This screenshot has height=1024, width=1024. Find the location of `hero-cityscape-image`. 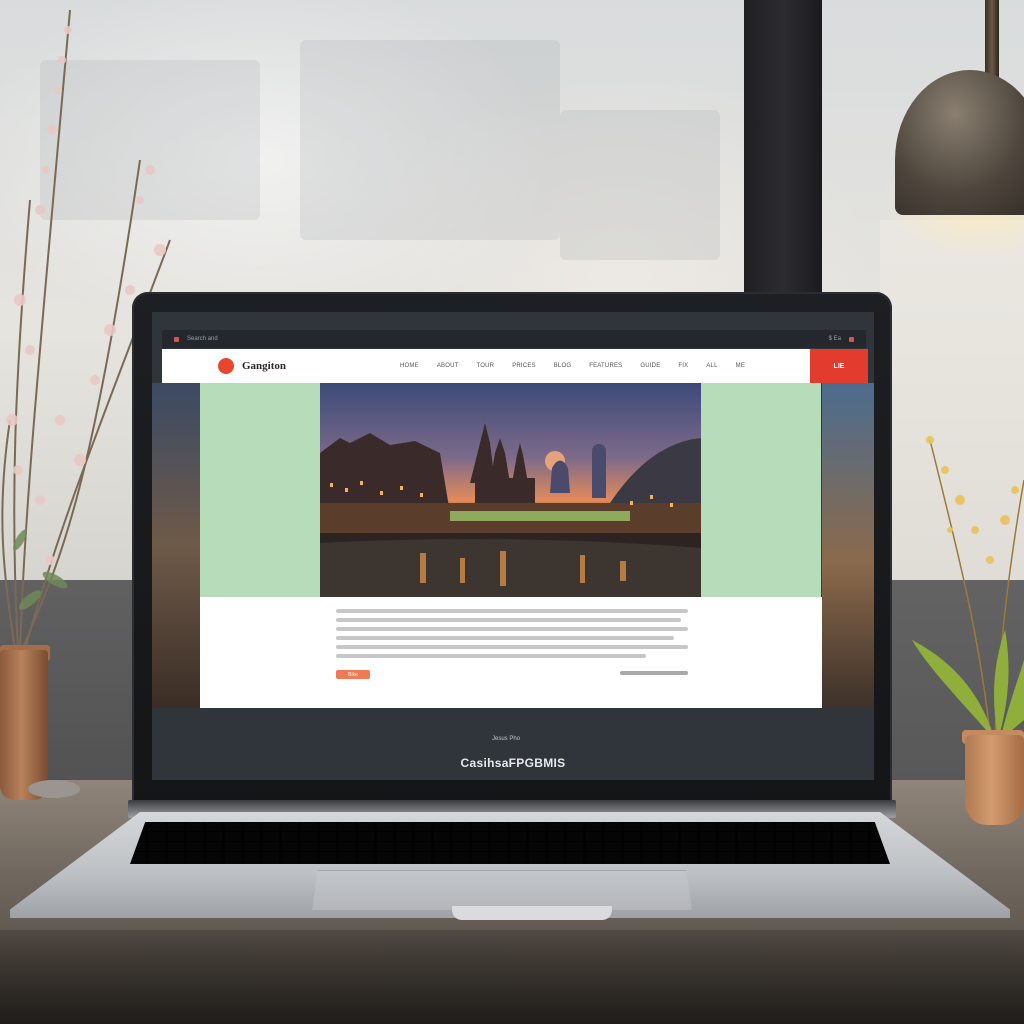

hero-cityscape-image is located at coordinates (510, 490).